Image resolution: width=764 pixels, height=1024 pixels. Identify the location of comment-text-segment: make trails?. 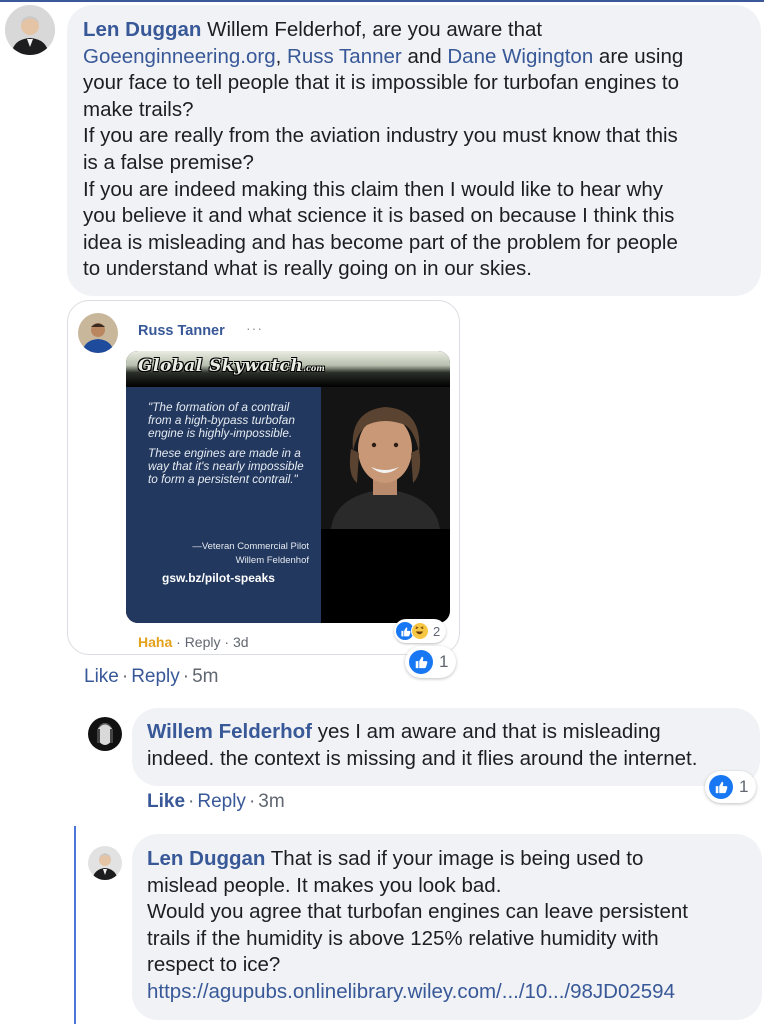
(138, 109).